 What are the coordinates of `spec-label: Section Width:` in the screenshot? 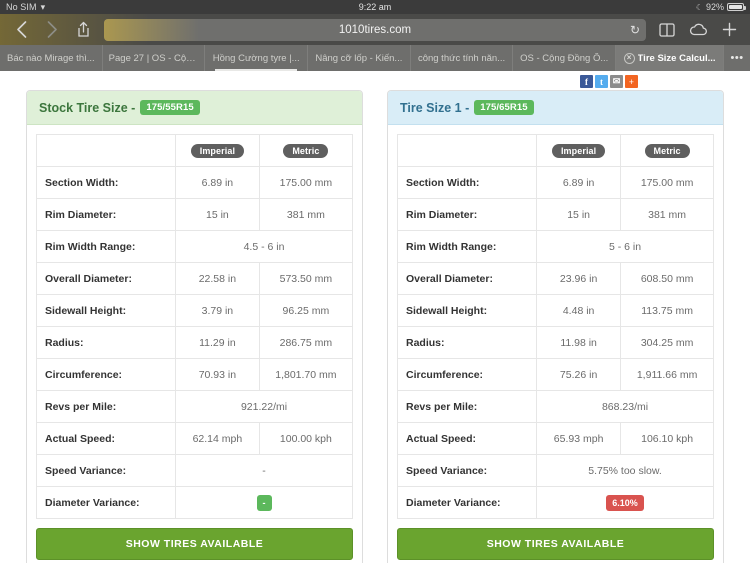 It's located at (467, 182).